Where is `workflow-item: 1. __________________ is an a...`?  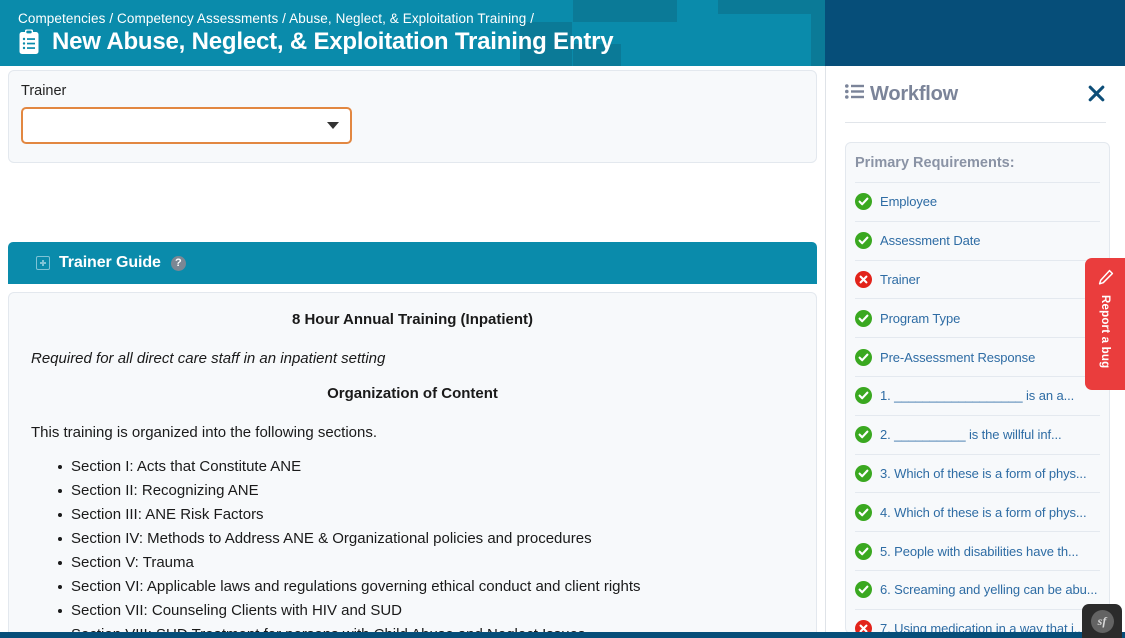
workflow-item: 1. __________________ is an a... is located at coordinates (977, 395).